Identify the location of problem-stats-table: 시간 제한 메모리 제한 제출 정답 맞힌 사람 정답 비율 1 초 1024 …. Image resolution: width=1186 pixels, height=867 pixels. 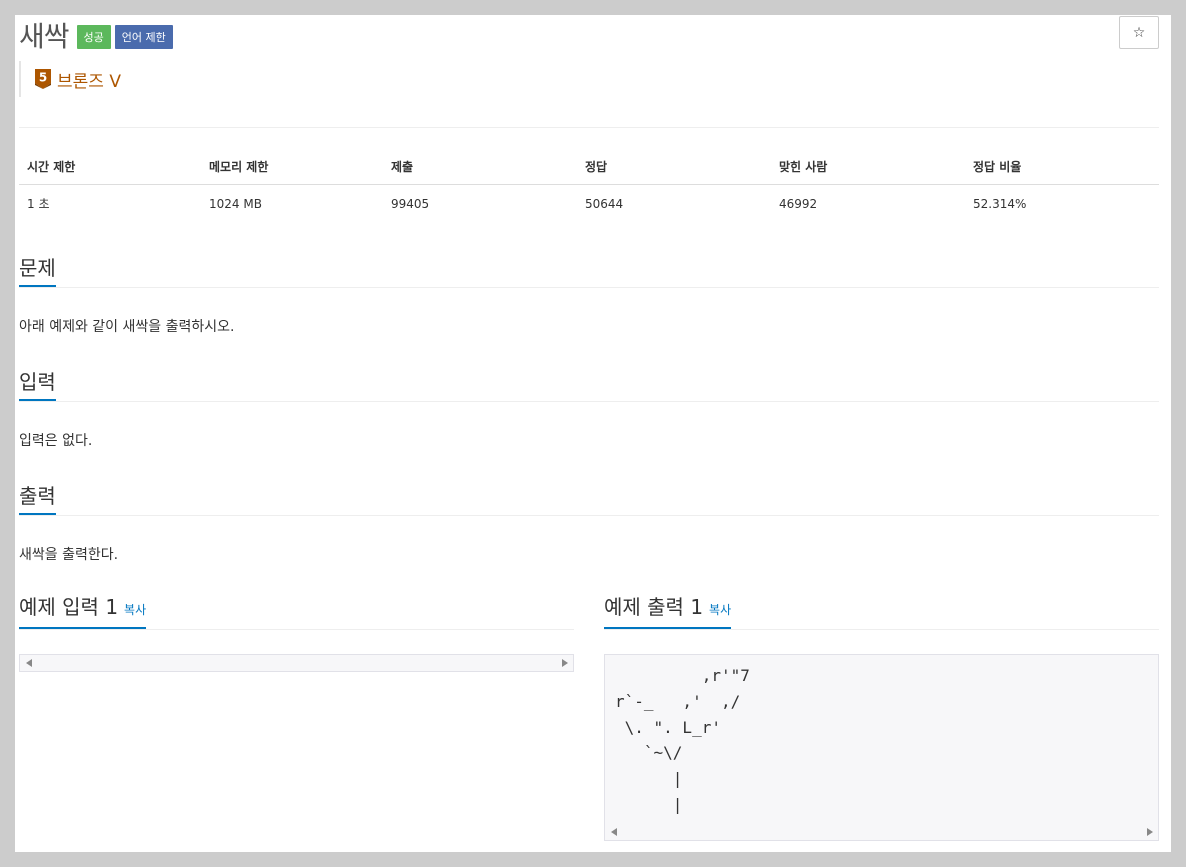
(589, 187).